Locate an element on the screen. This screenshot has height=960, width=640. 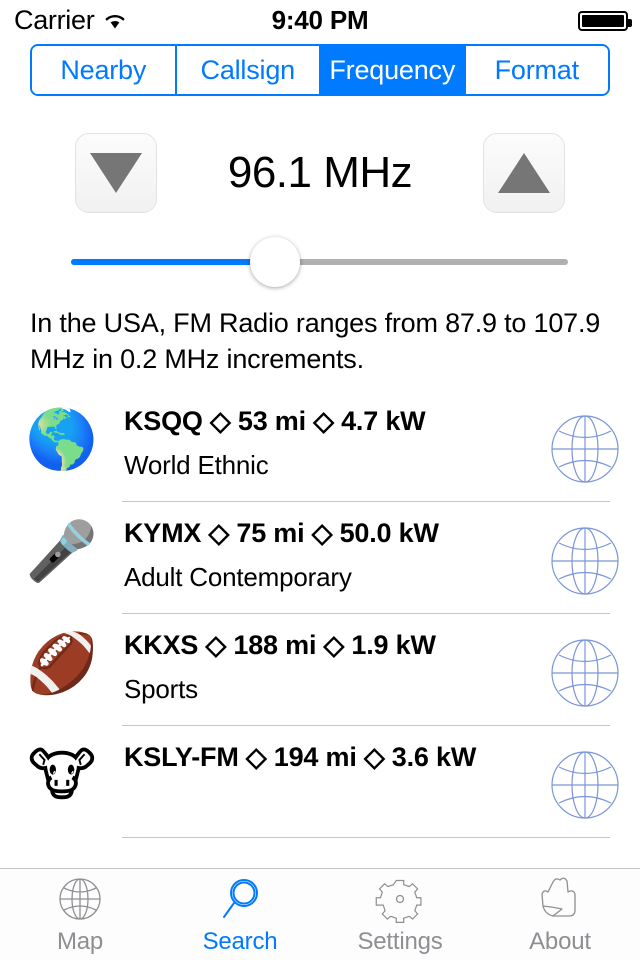
station-title: KSQQ ◇ 53 mi ◇ 4.7 kW is located at coordinates (275, 421).